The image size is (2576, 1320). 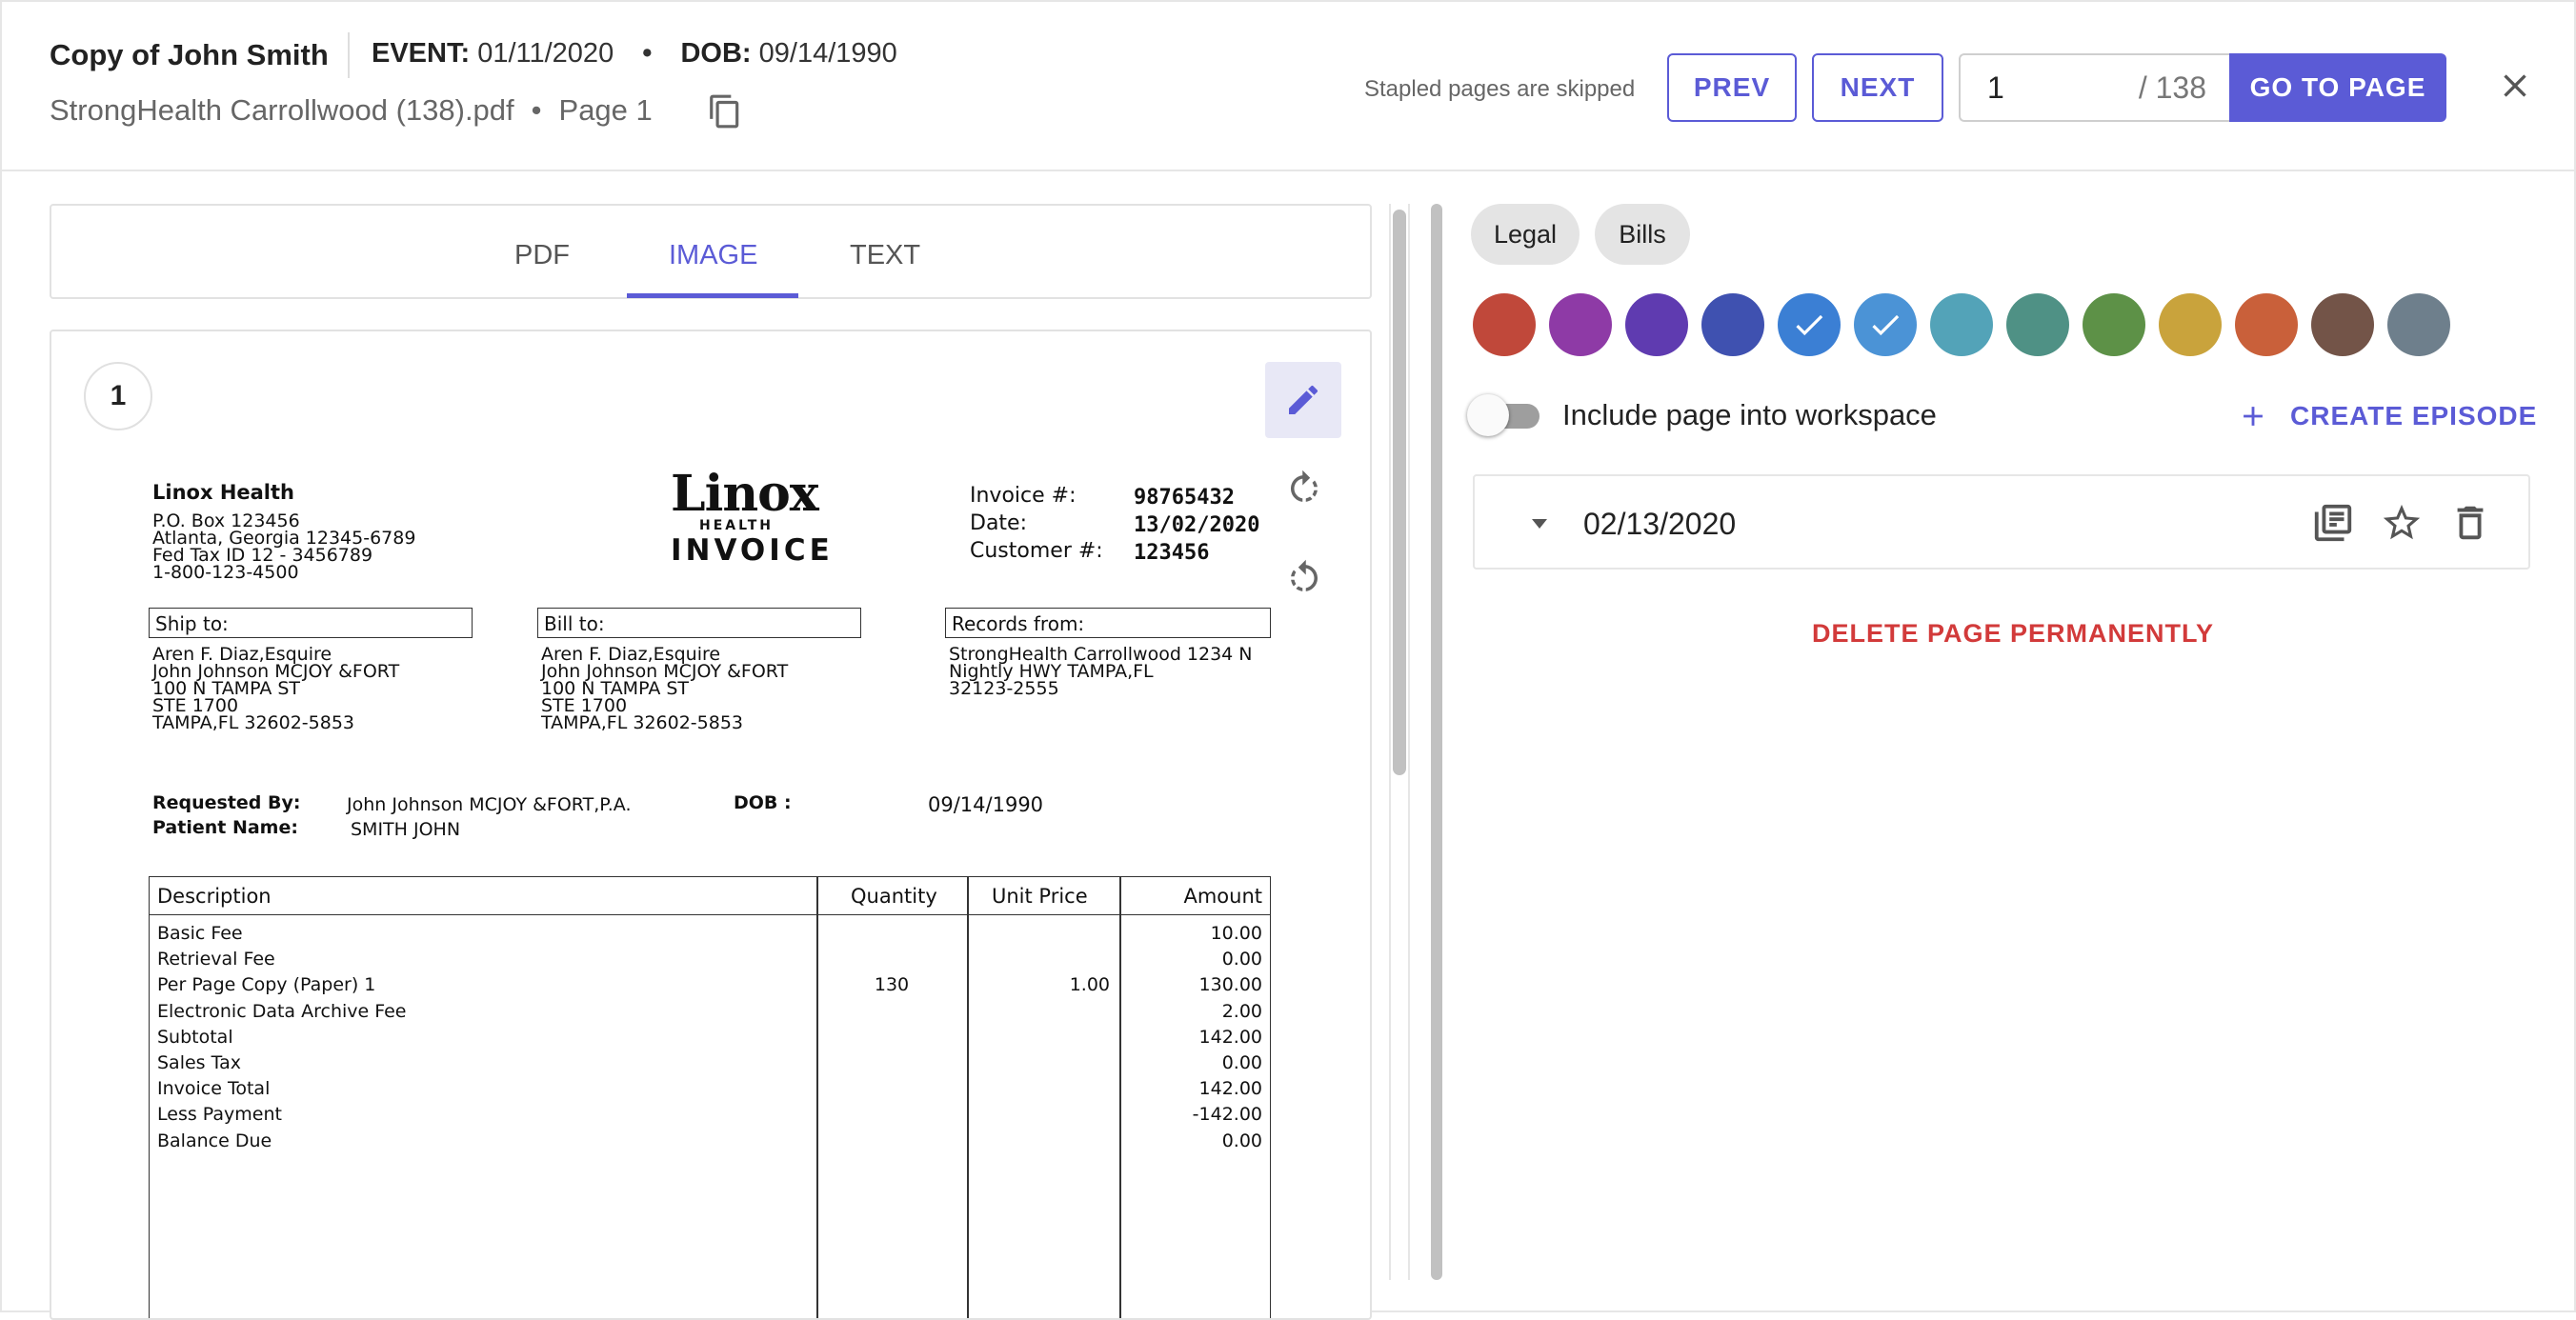 I want to click on page-input-value: 1, so click(x=1995, y=88).